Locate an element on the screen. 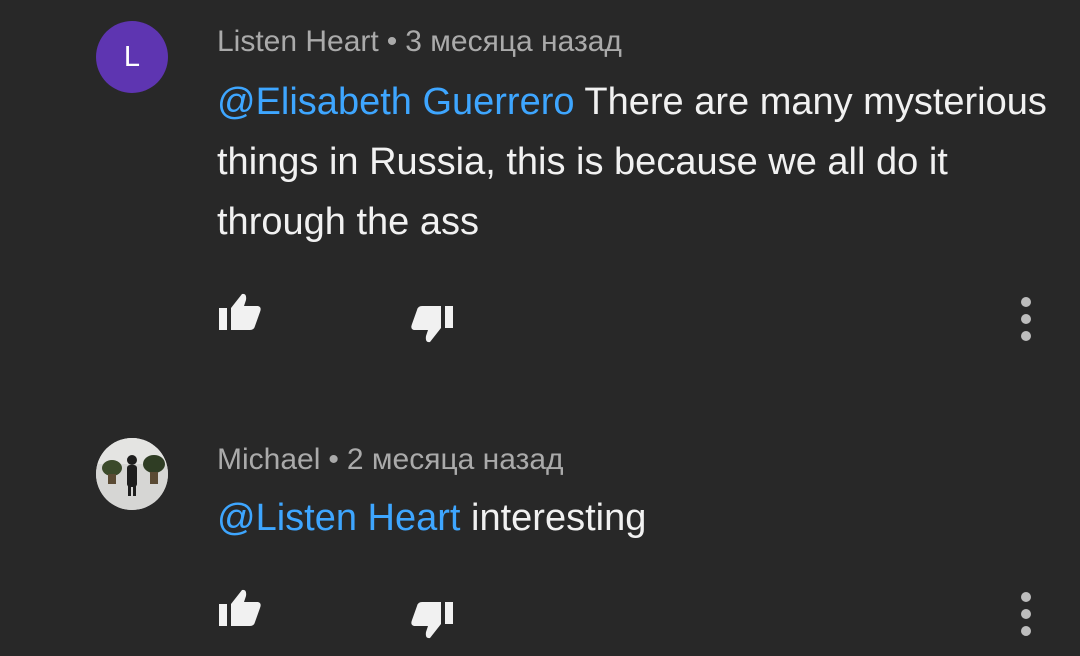 Image resolution: width=1080 pixels, height=656 pixels. avatar is located at coordinates (132, 474).